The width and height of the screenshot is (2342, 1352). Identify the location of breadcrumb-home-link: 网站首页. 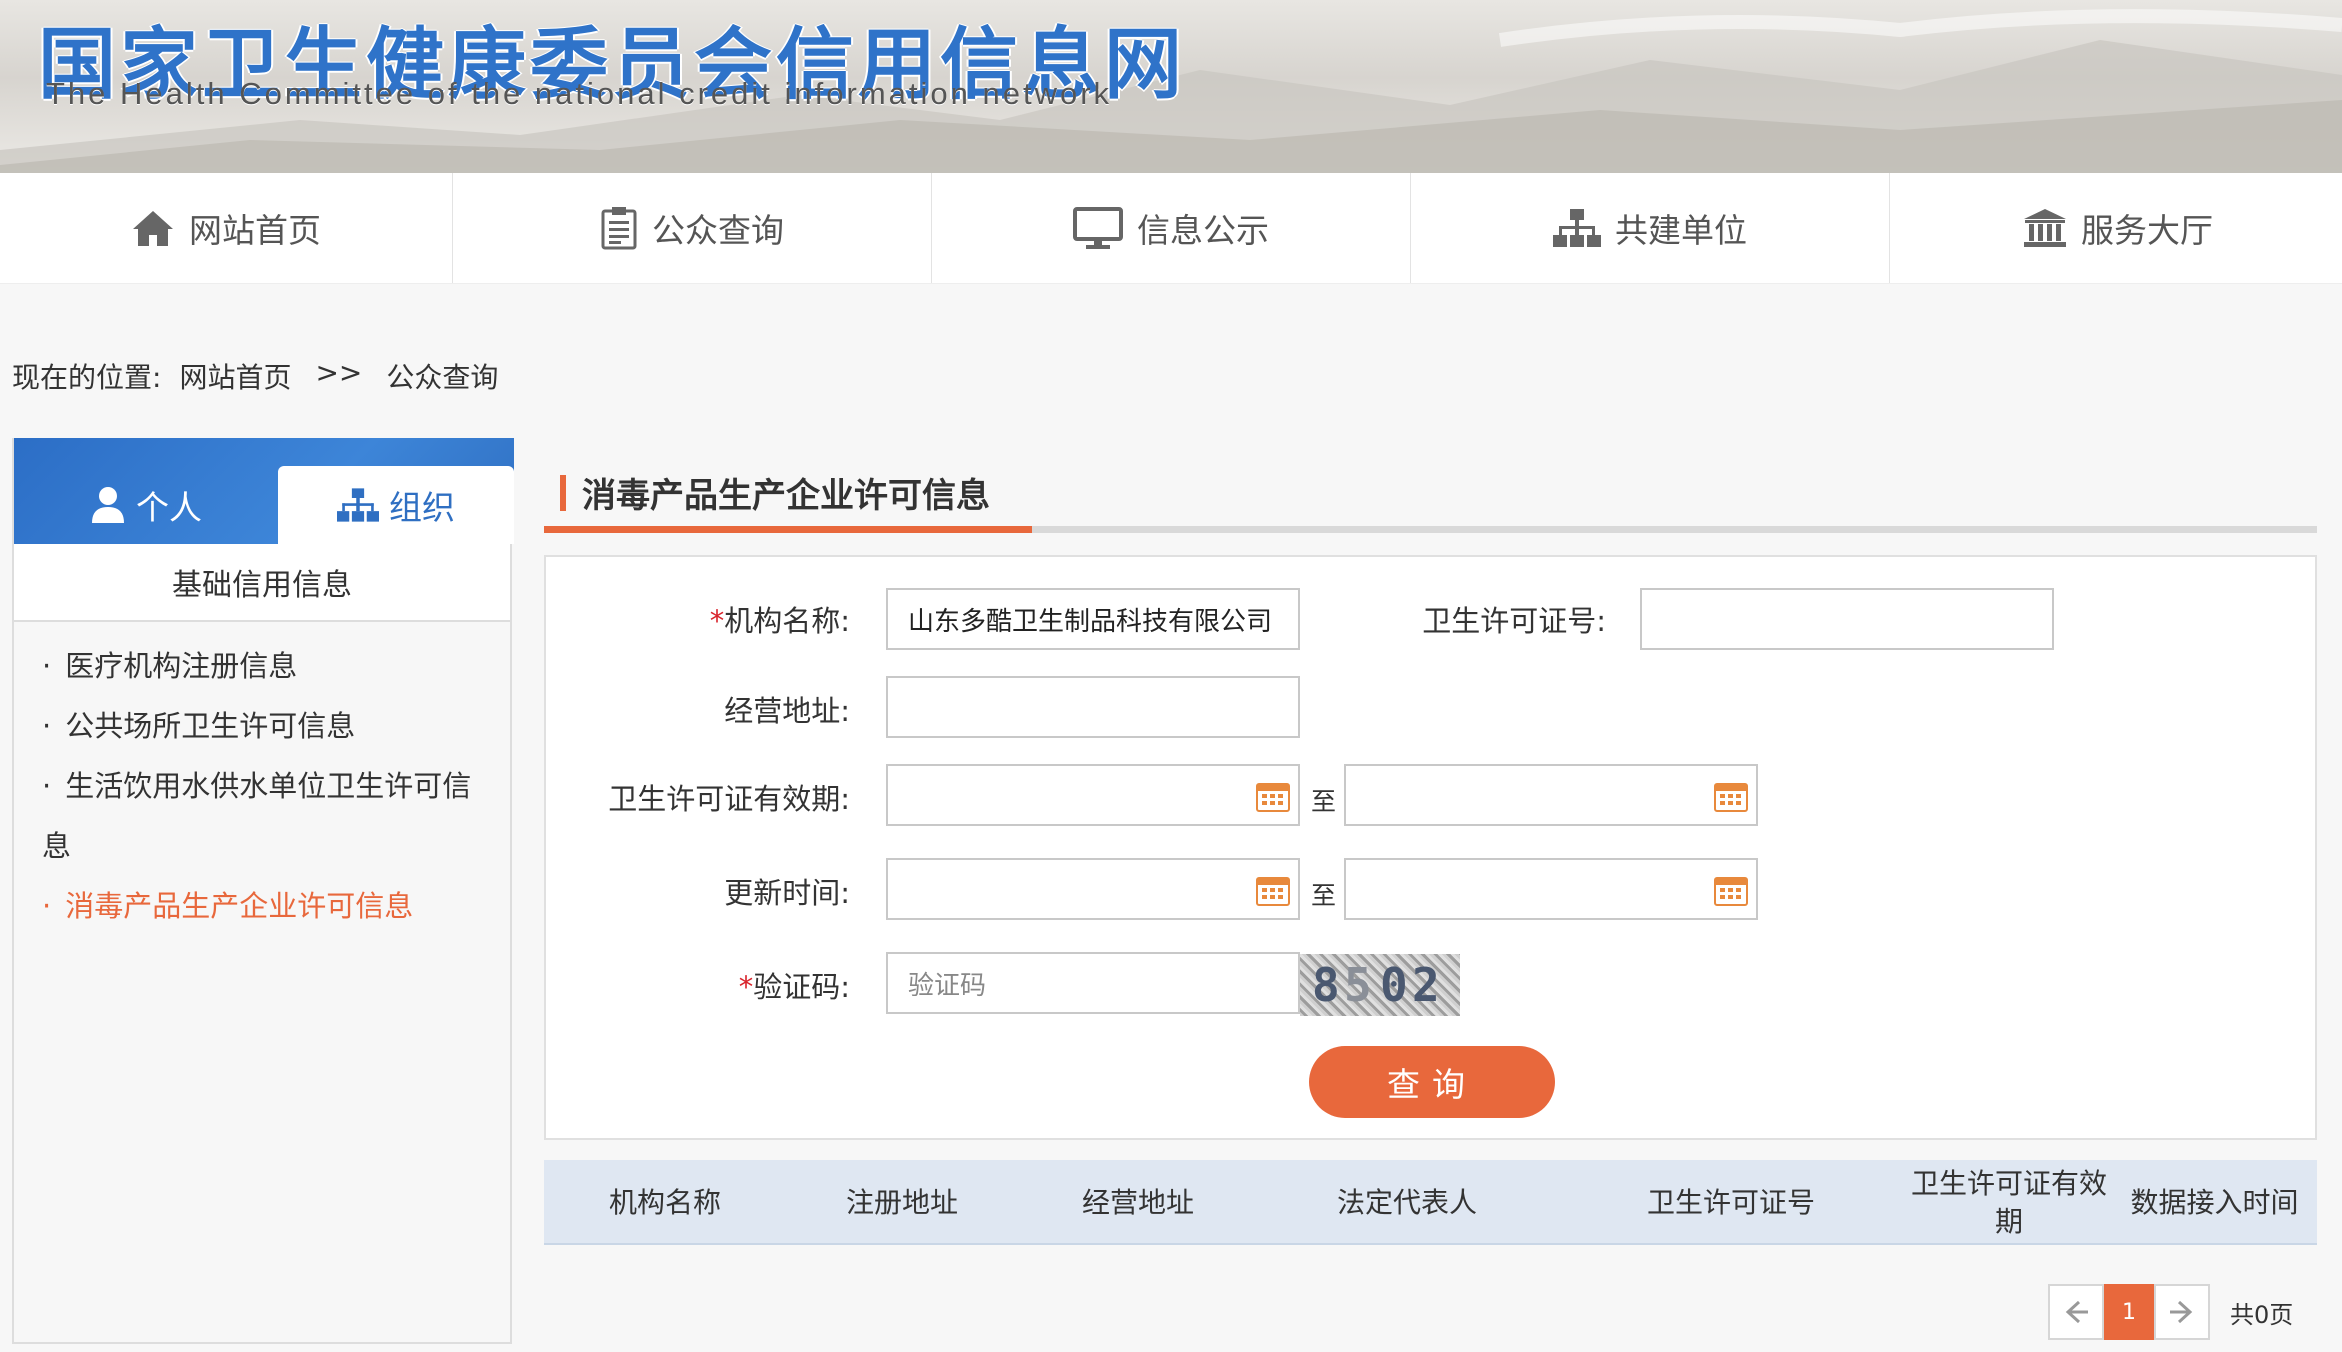
(235, 376).